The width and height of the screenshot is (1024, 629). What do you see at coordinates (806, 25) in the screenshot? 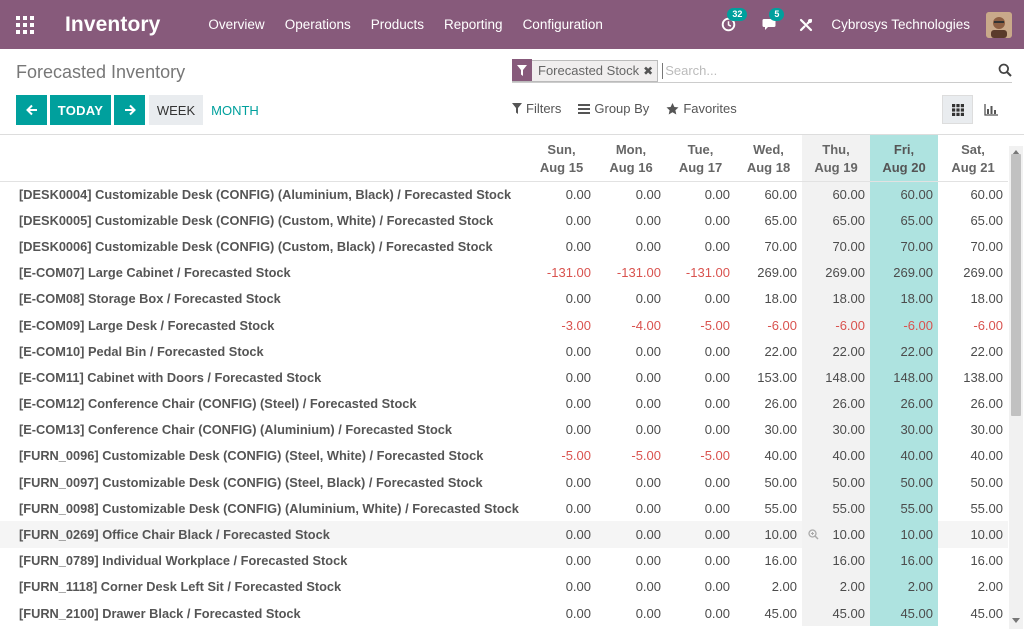
I see `debug-tools-icon` at bounding box center [806, 25].